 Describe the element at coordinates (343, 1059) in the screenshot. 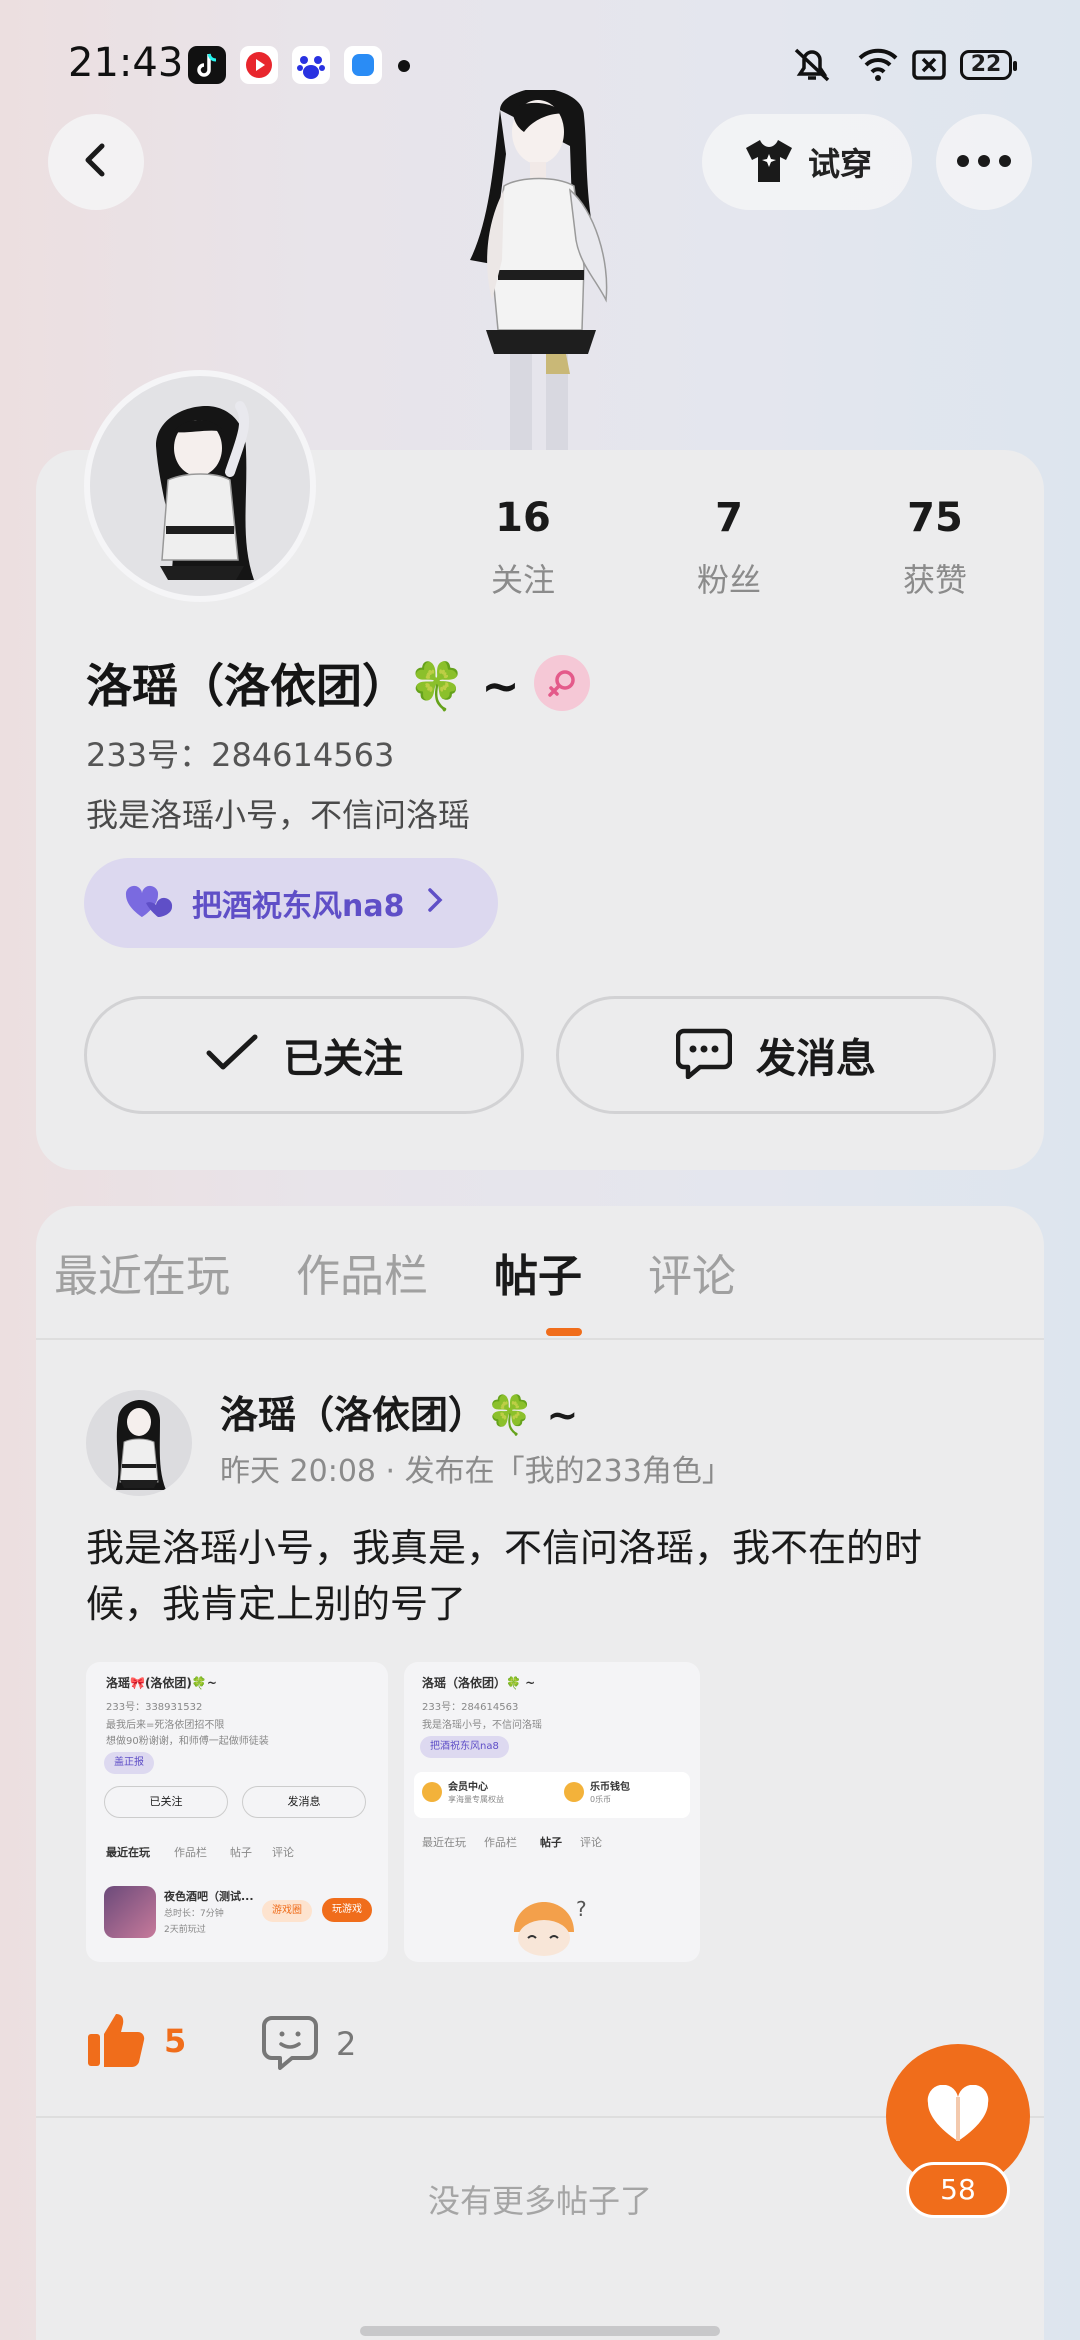

I see `followed-label: 已关注` at that location.